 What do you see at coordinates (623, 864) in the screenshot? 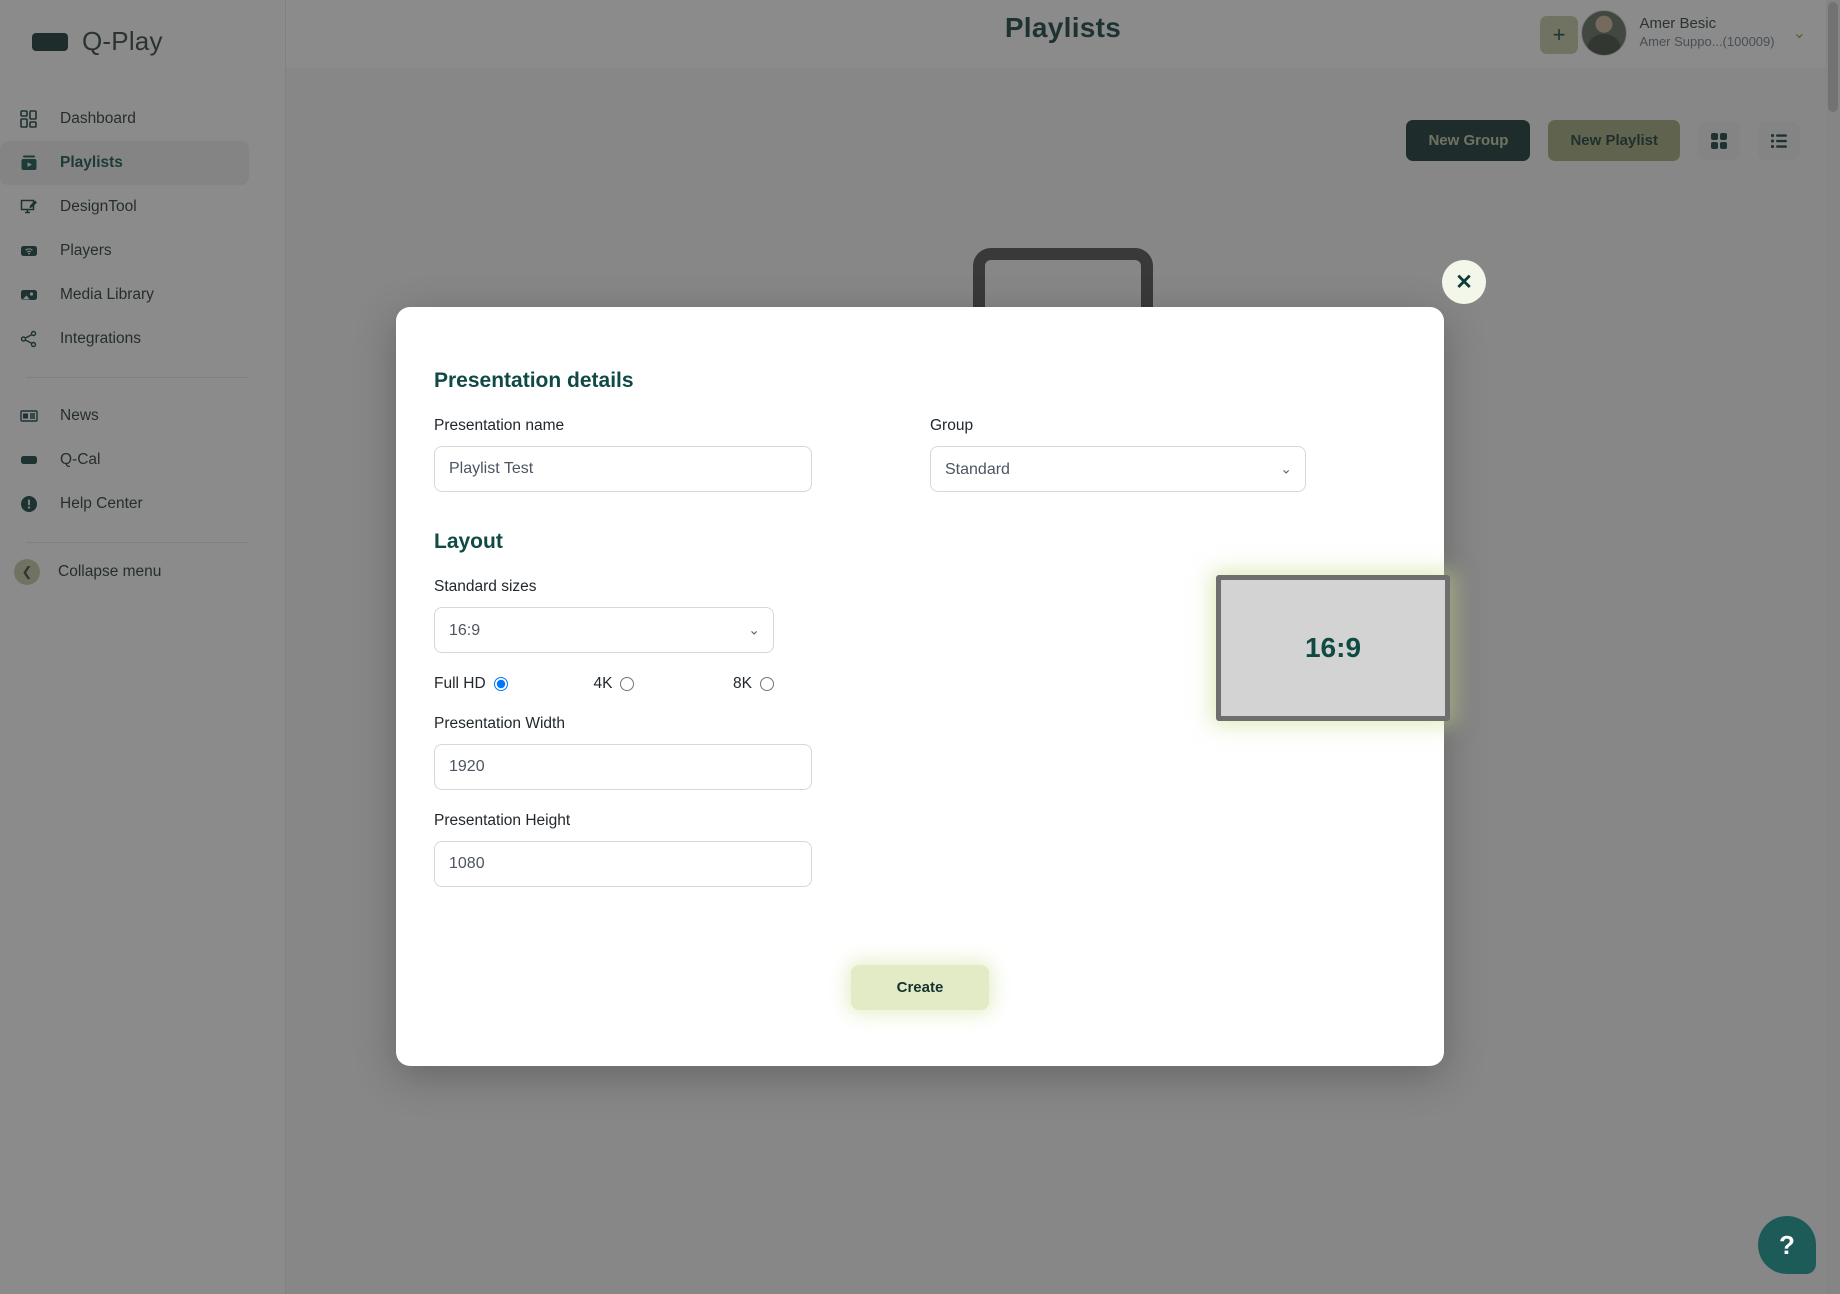
I see `presentation-height-input` at bounding box center [623, 864].